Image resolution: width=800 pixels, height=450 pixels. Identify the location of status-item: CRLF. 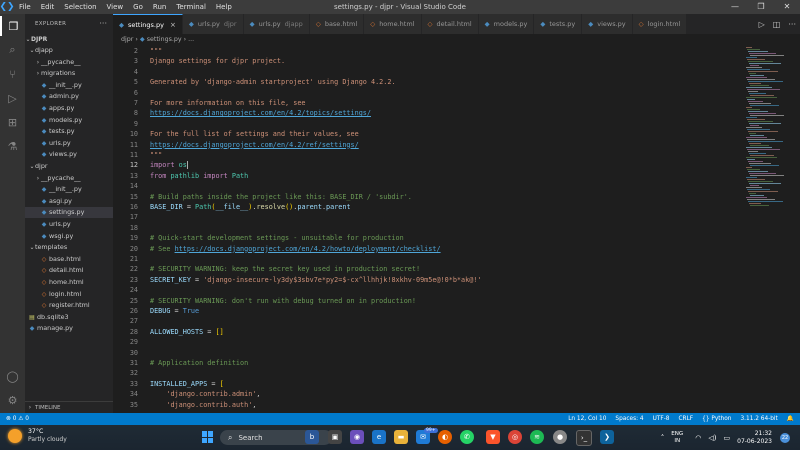
(686, 419).